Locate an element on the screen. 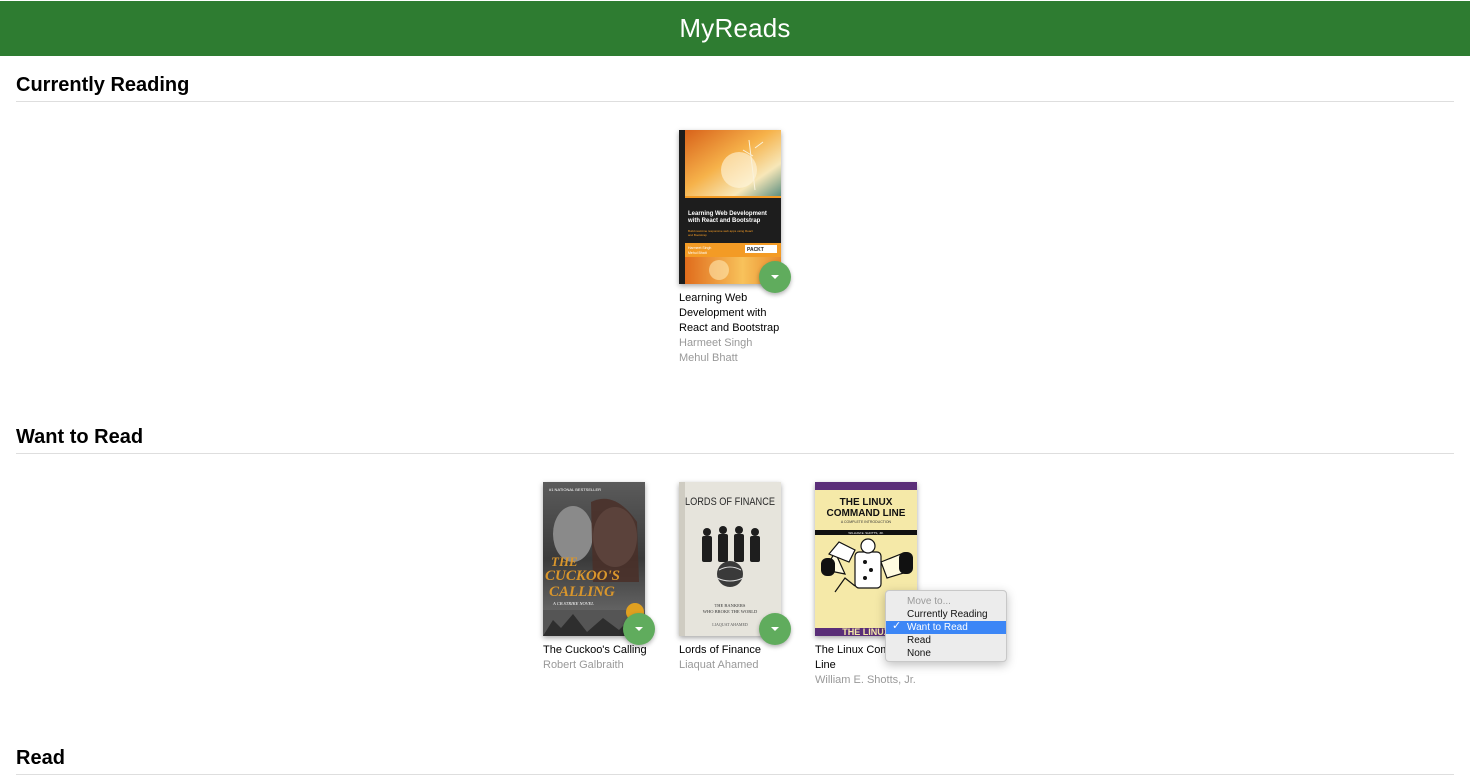 This screenshot has width=1470, height=778. book-author: Mehul Bhatt is located at coordinates (708, 358).